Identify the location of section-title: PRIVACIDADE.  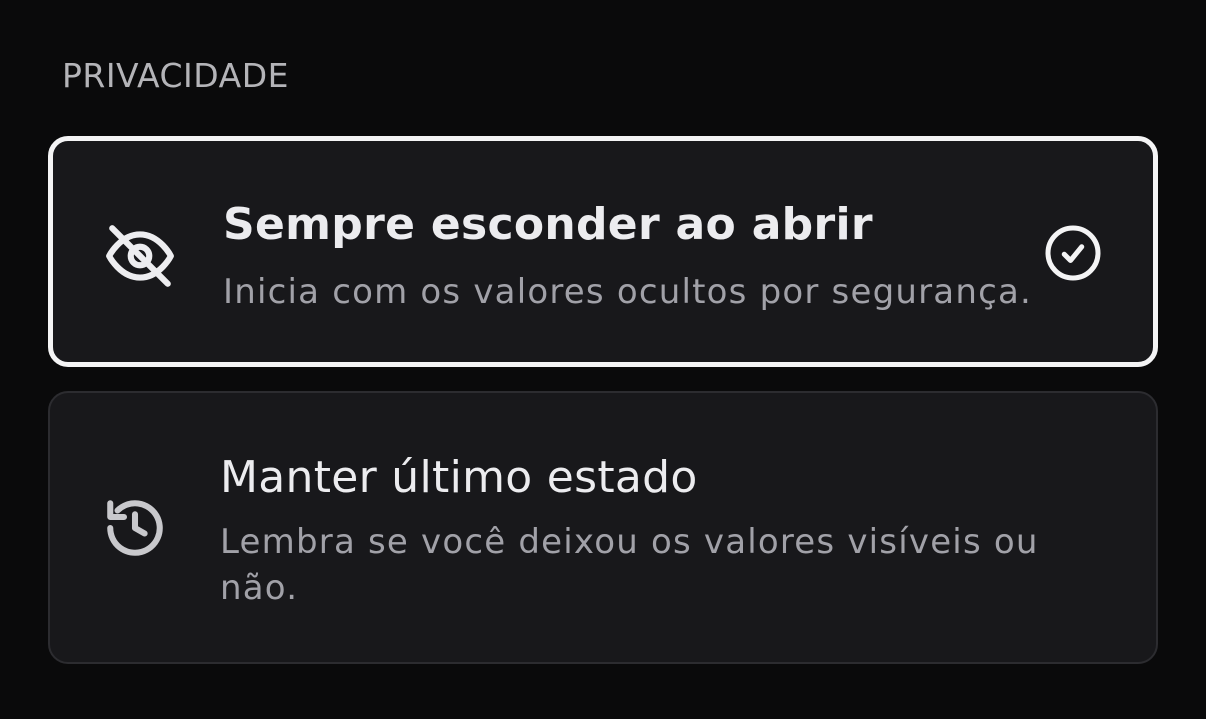
(175, 75).